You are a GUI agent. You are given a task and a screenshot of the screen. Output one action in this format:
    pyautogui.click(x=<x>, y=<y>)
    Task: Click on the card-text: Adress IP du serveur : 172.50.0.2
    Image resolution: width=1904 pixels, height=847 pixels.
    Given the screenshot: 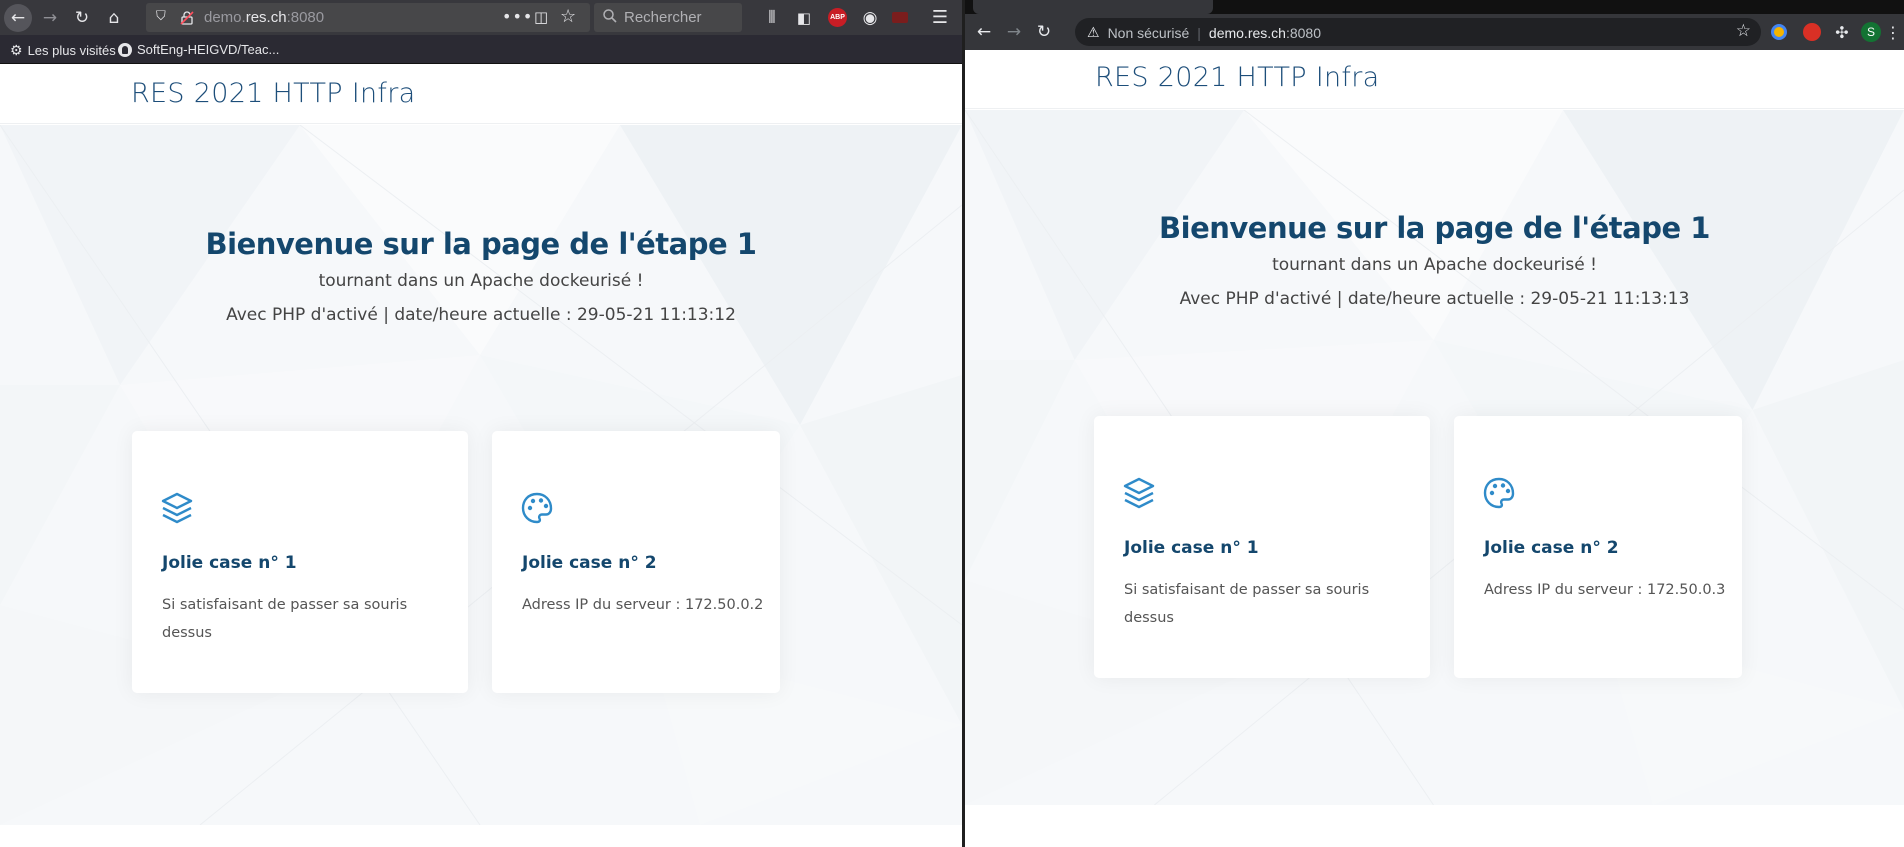 What is the action you would take?
    pyautogui.click(x=643, y=605)
    